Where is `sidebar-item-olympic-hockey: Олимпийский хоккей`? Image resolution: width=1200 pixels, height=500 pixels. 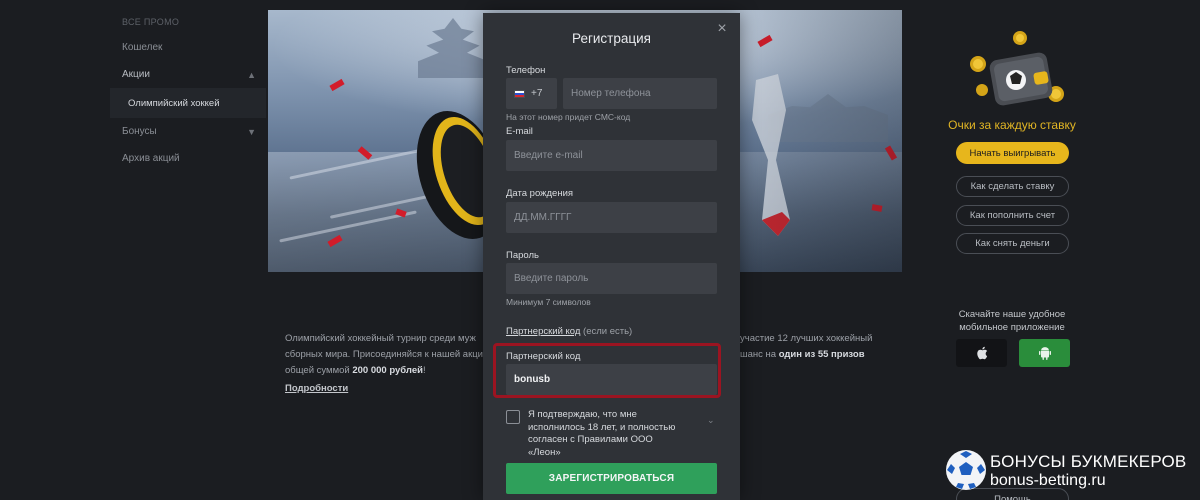
sidebar-item-olympic-hockey: Олимпийский хоккей is located at coordinates (188, 103).